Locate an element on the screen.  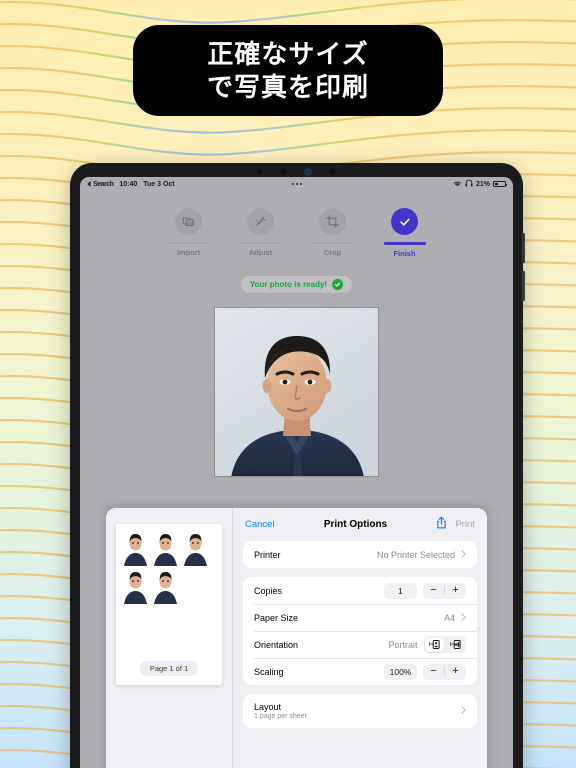
print-preview-pane: Page 1 of 1 is located at coordinates (169, 638).